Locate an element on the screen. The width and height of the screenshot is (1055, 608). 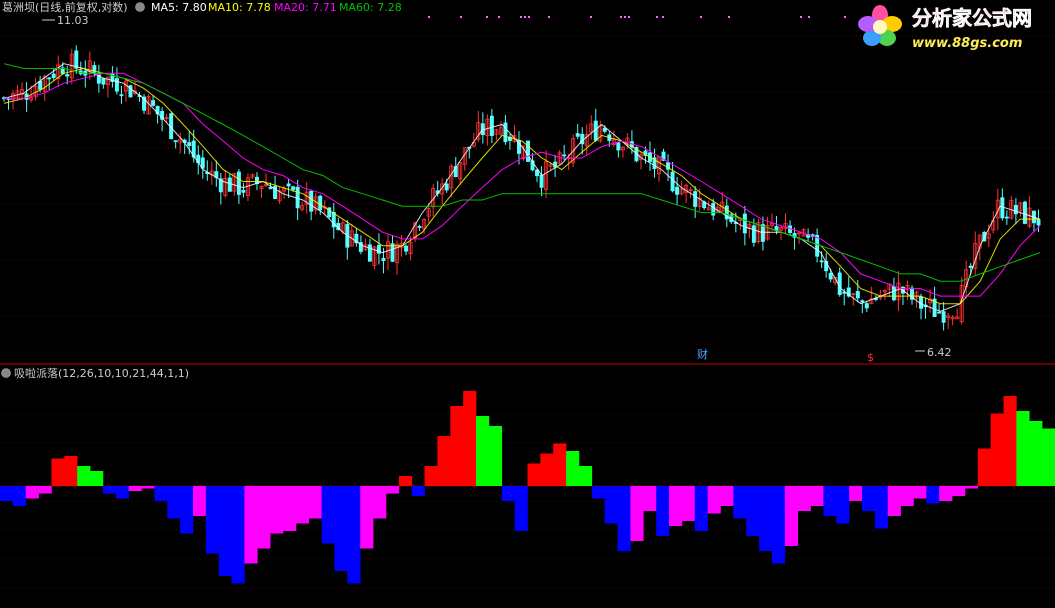
settings-toggle-icon is located at coordinates (140, 7).